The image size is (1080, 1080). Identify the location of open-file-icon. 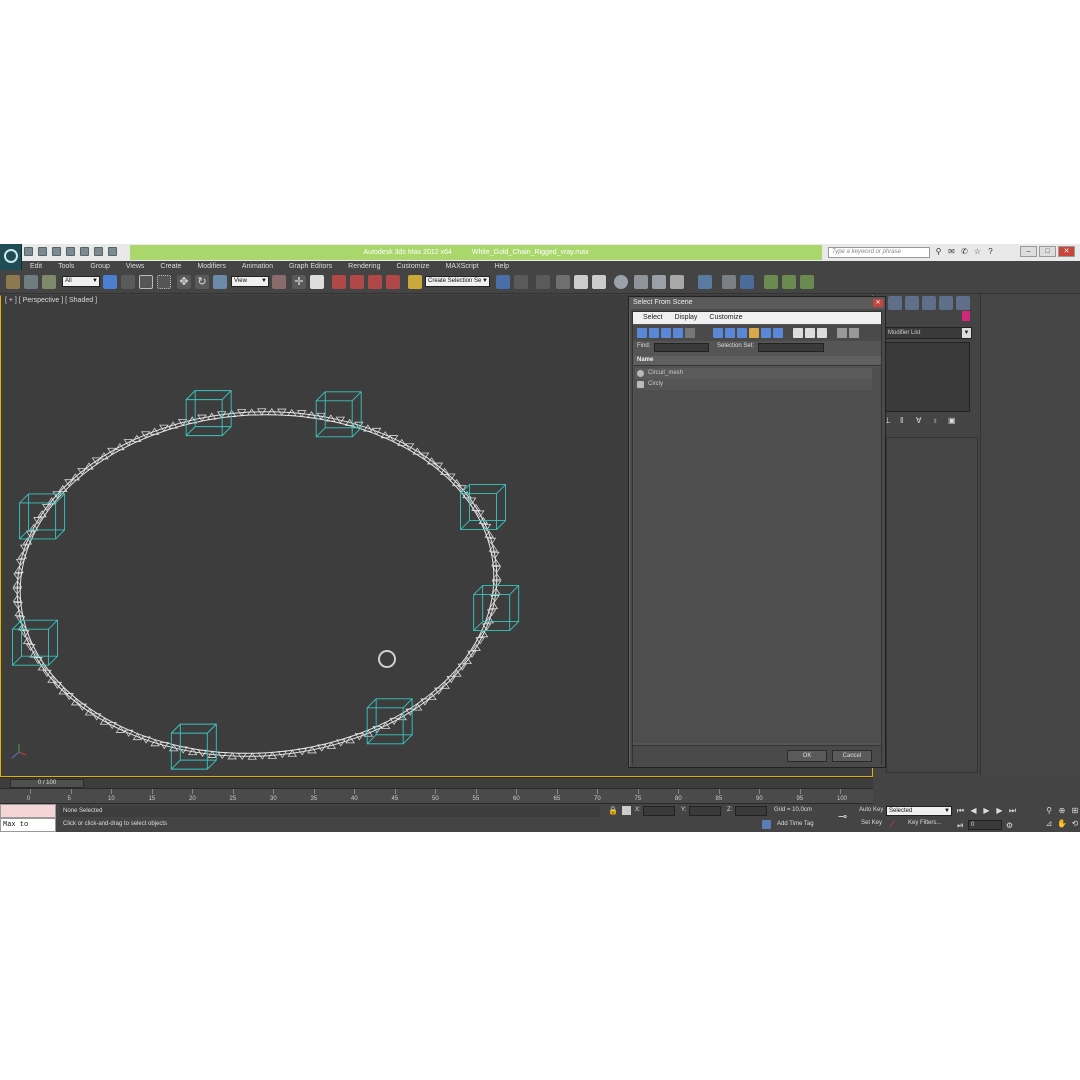
(42, 251).